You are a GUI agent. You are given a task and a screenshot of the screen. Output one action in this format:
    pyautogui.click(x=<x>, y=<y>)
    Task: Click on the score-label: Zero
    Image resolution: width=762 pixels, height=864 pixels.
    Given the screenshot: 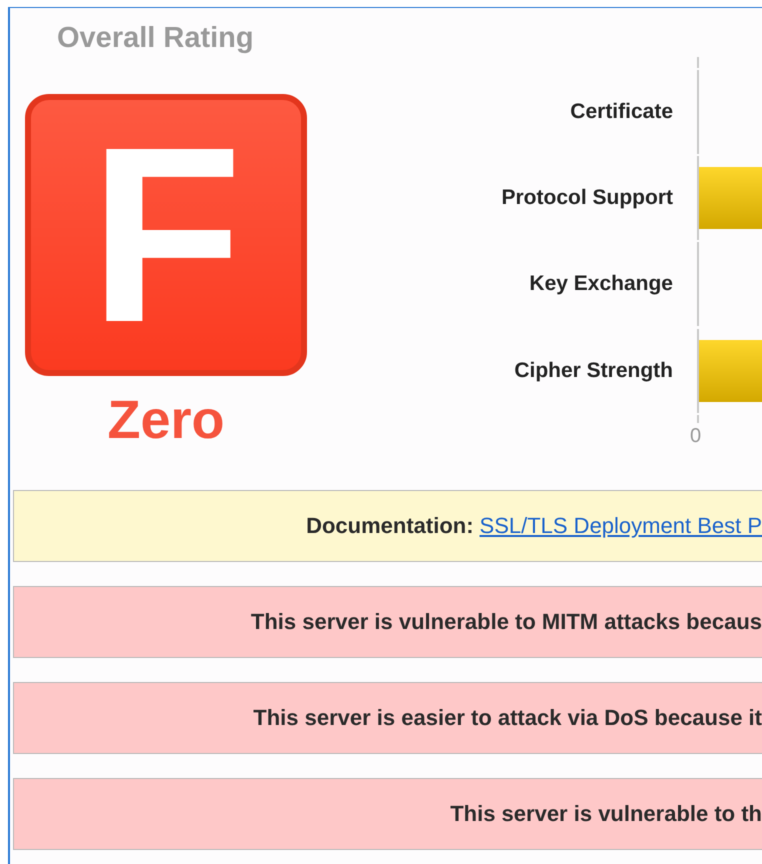 What is the action you would take?
    pyautogui.click(x=166, y=420)
    